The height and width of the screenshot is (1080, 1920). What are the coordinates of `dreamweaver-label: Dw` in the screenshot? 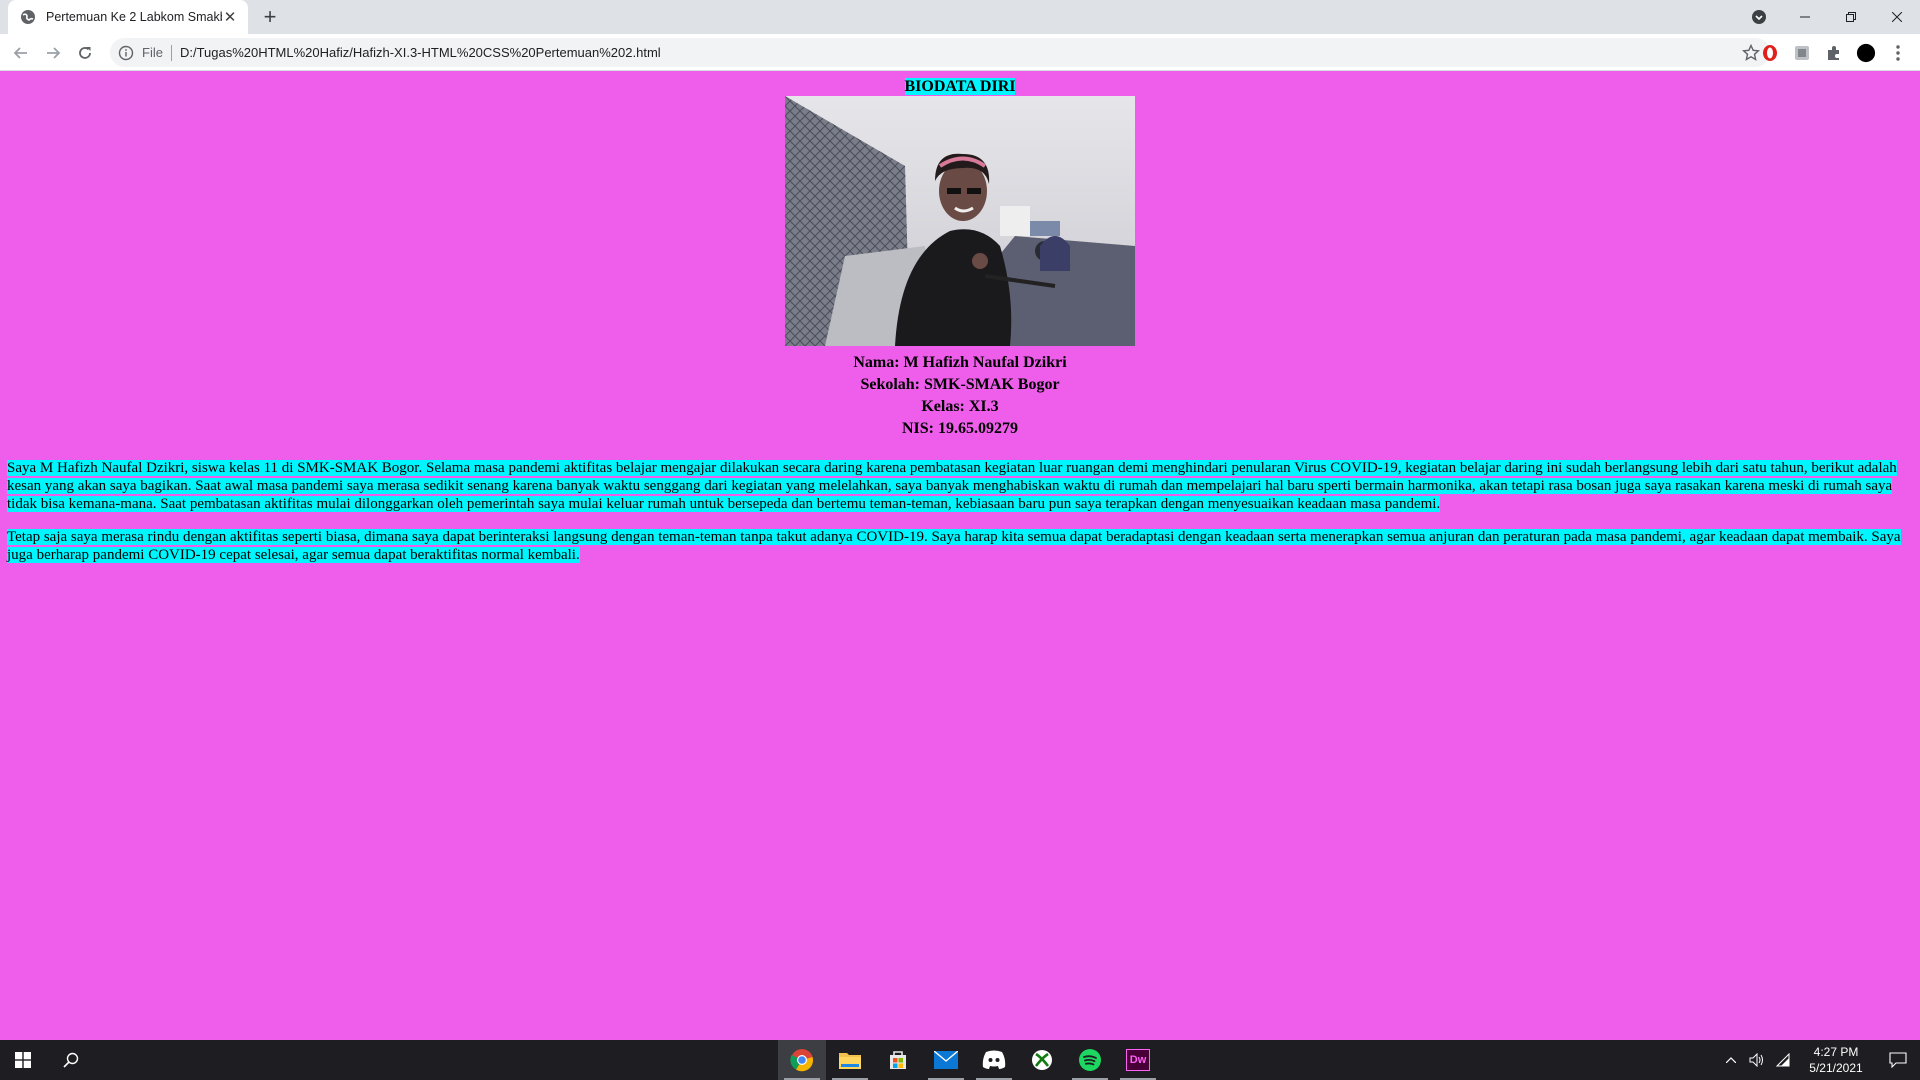 It's located at (1138, 1060).